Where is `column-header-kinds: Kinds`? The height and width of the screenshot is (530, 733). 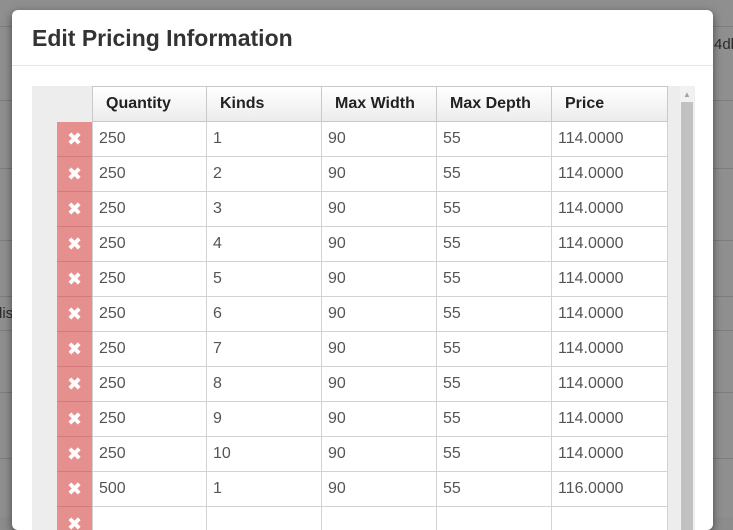 column-header-kinds: Kinds is located at coordinates (264, 104).